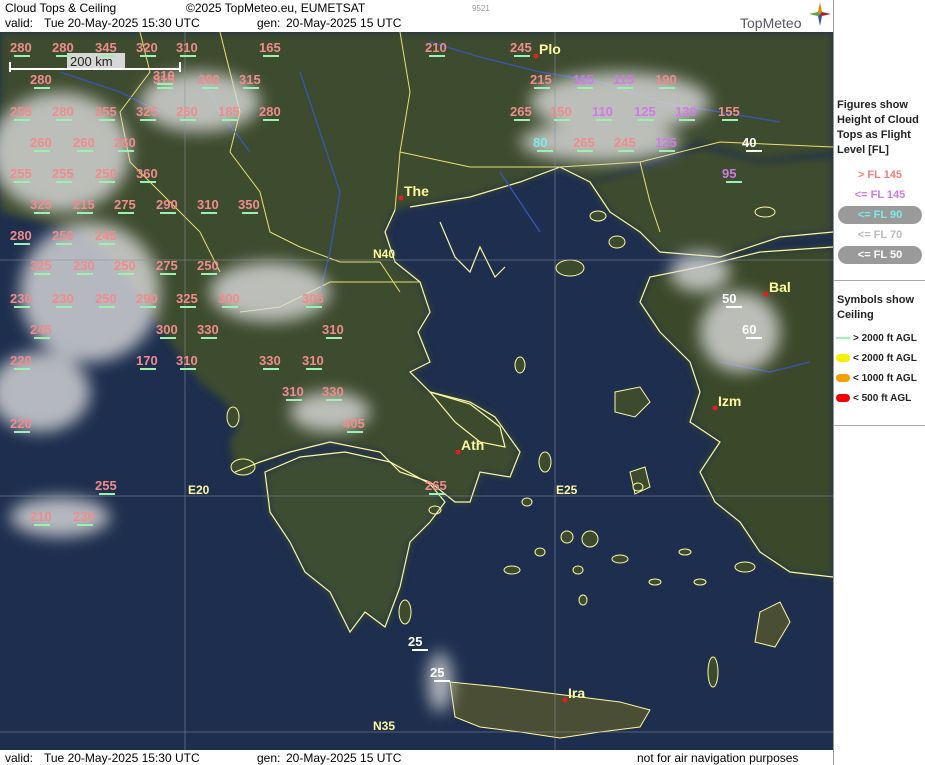 The width and height of the screenshot is (925, 765). I want to click on footer-valid-label: valid:, so click(19, 758).